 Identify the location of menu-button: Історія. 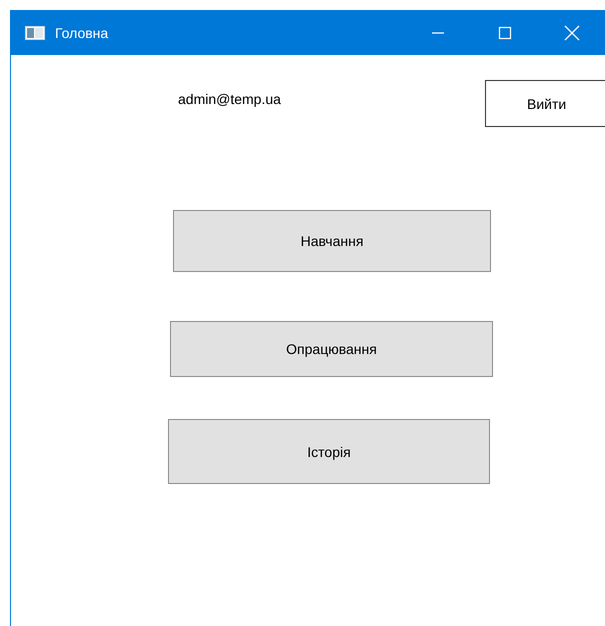
(329, 451).